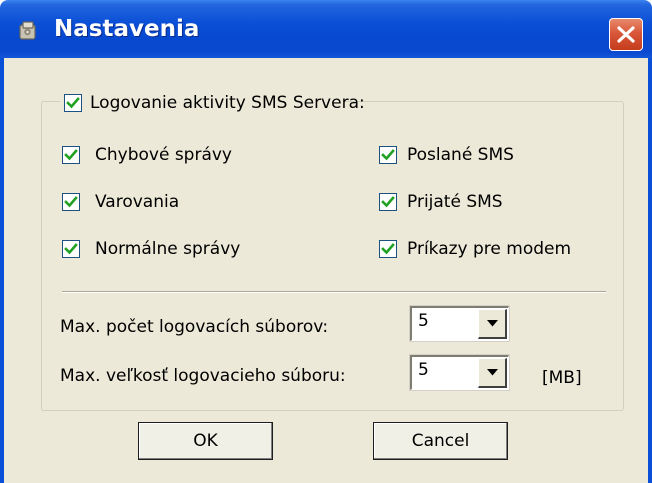 This screenshot has height=483, width=652. I want to click on max-size-value: 5, so click(423, 370).